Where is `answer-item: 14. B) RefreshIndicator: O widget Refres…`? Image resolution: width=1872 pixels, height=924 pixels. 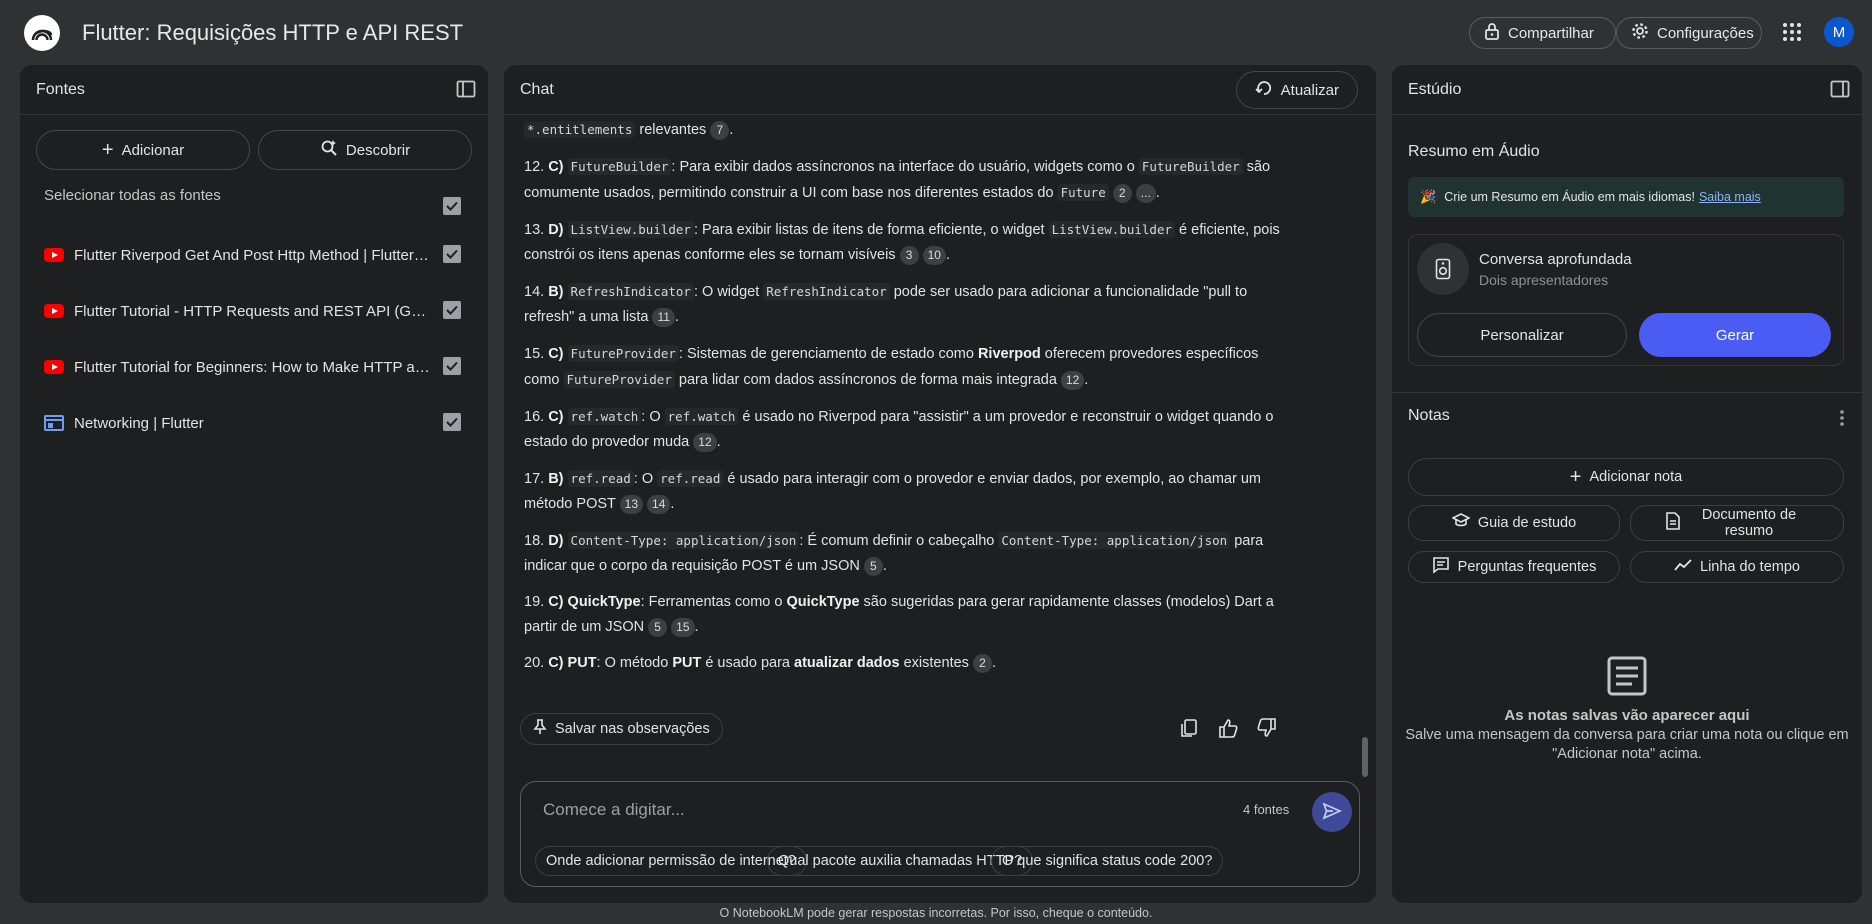 answer-item: 14. B) RefreshIndicator: O widget Refres… is located at coordinates (886, 305).